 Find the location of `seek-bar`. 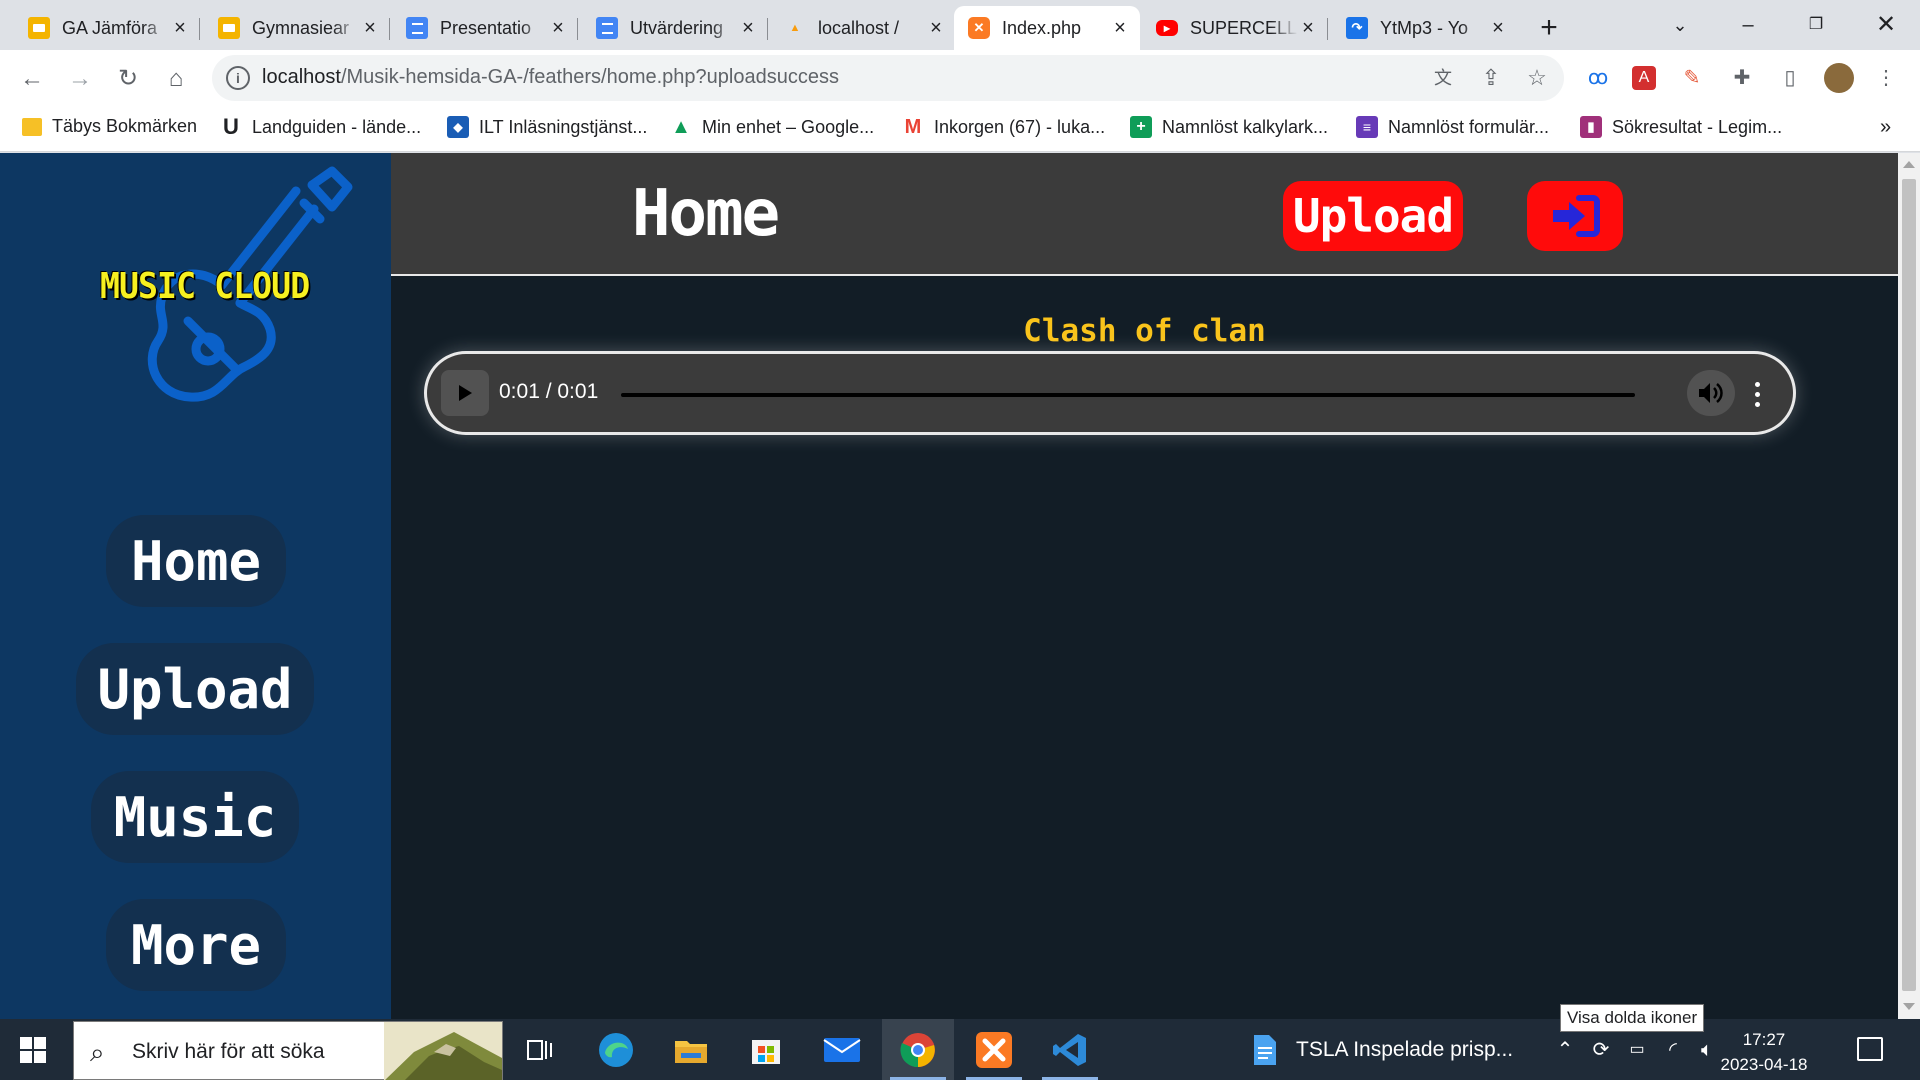

seek-bar is located at coordinates (1128, 395).